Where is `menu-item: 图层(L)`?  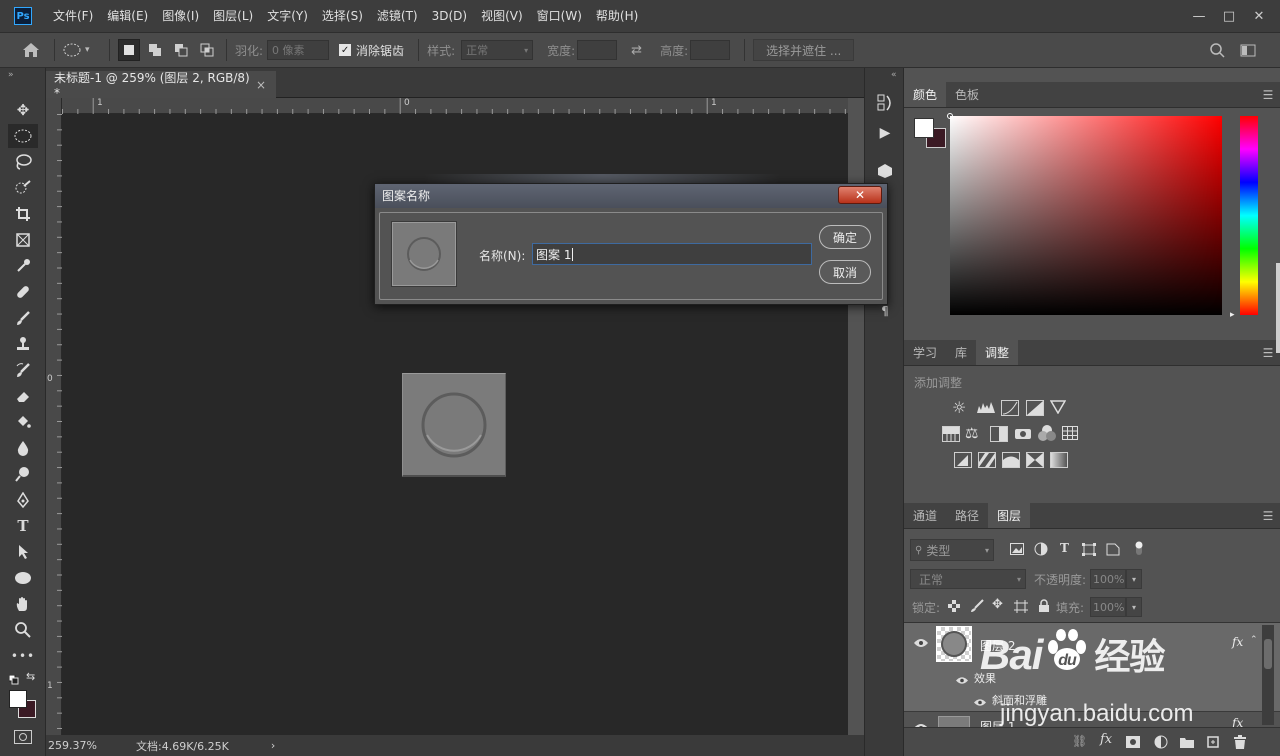
menu-item: 图层(L) is located at coordinates (233, 16).